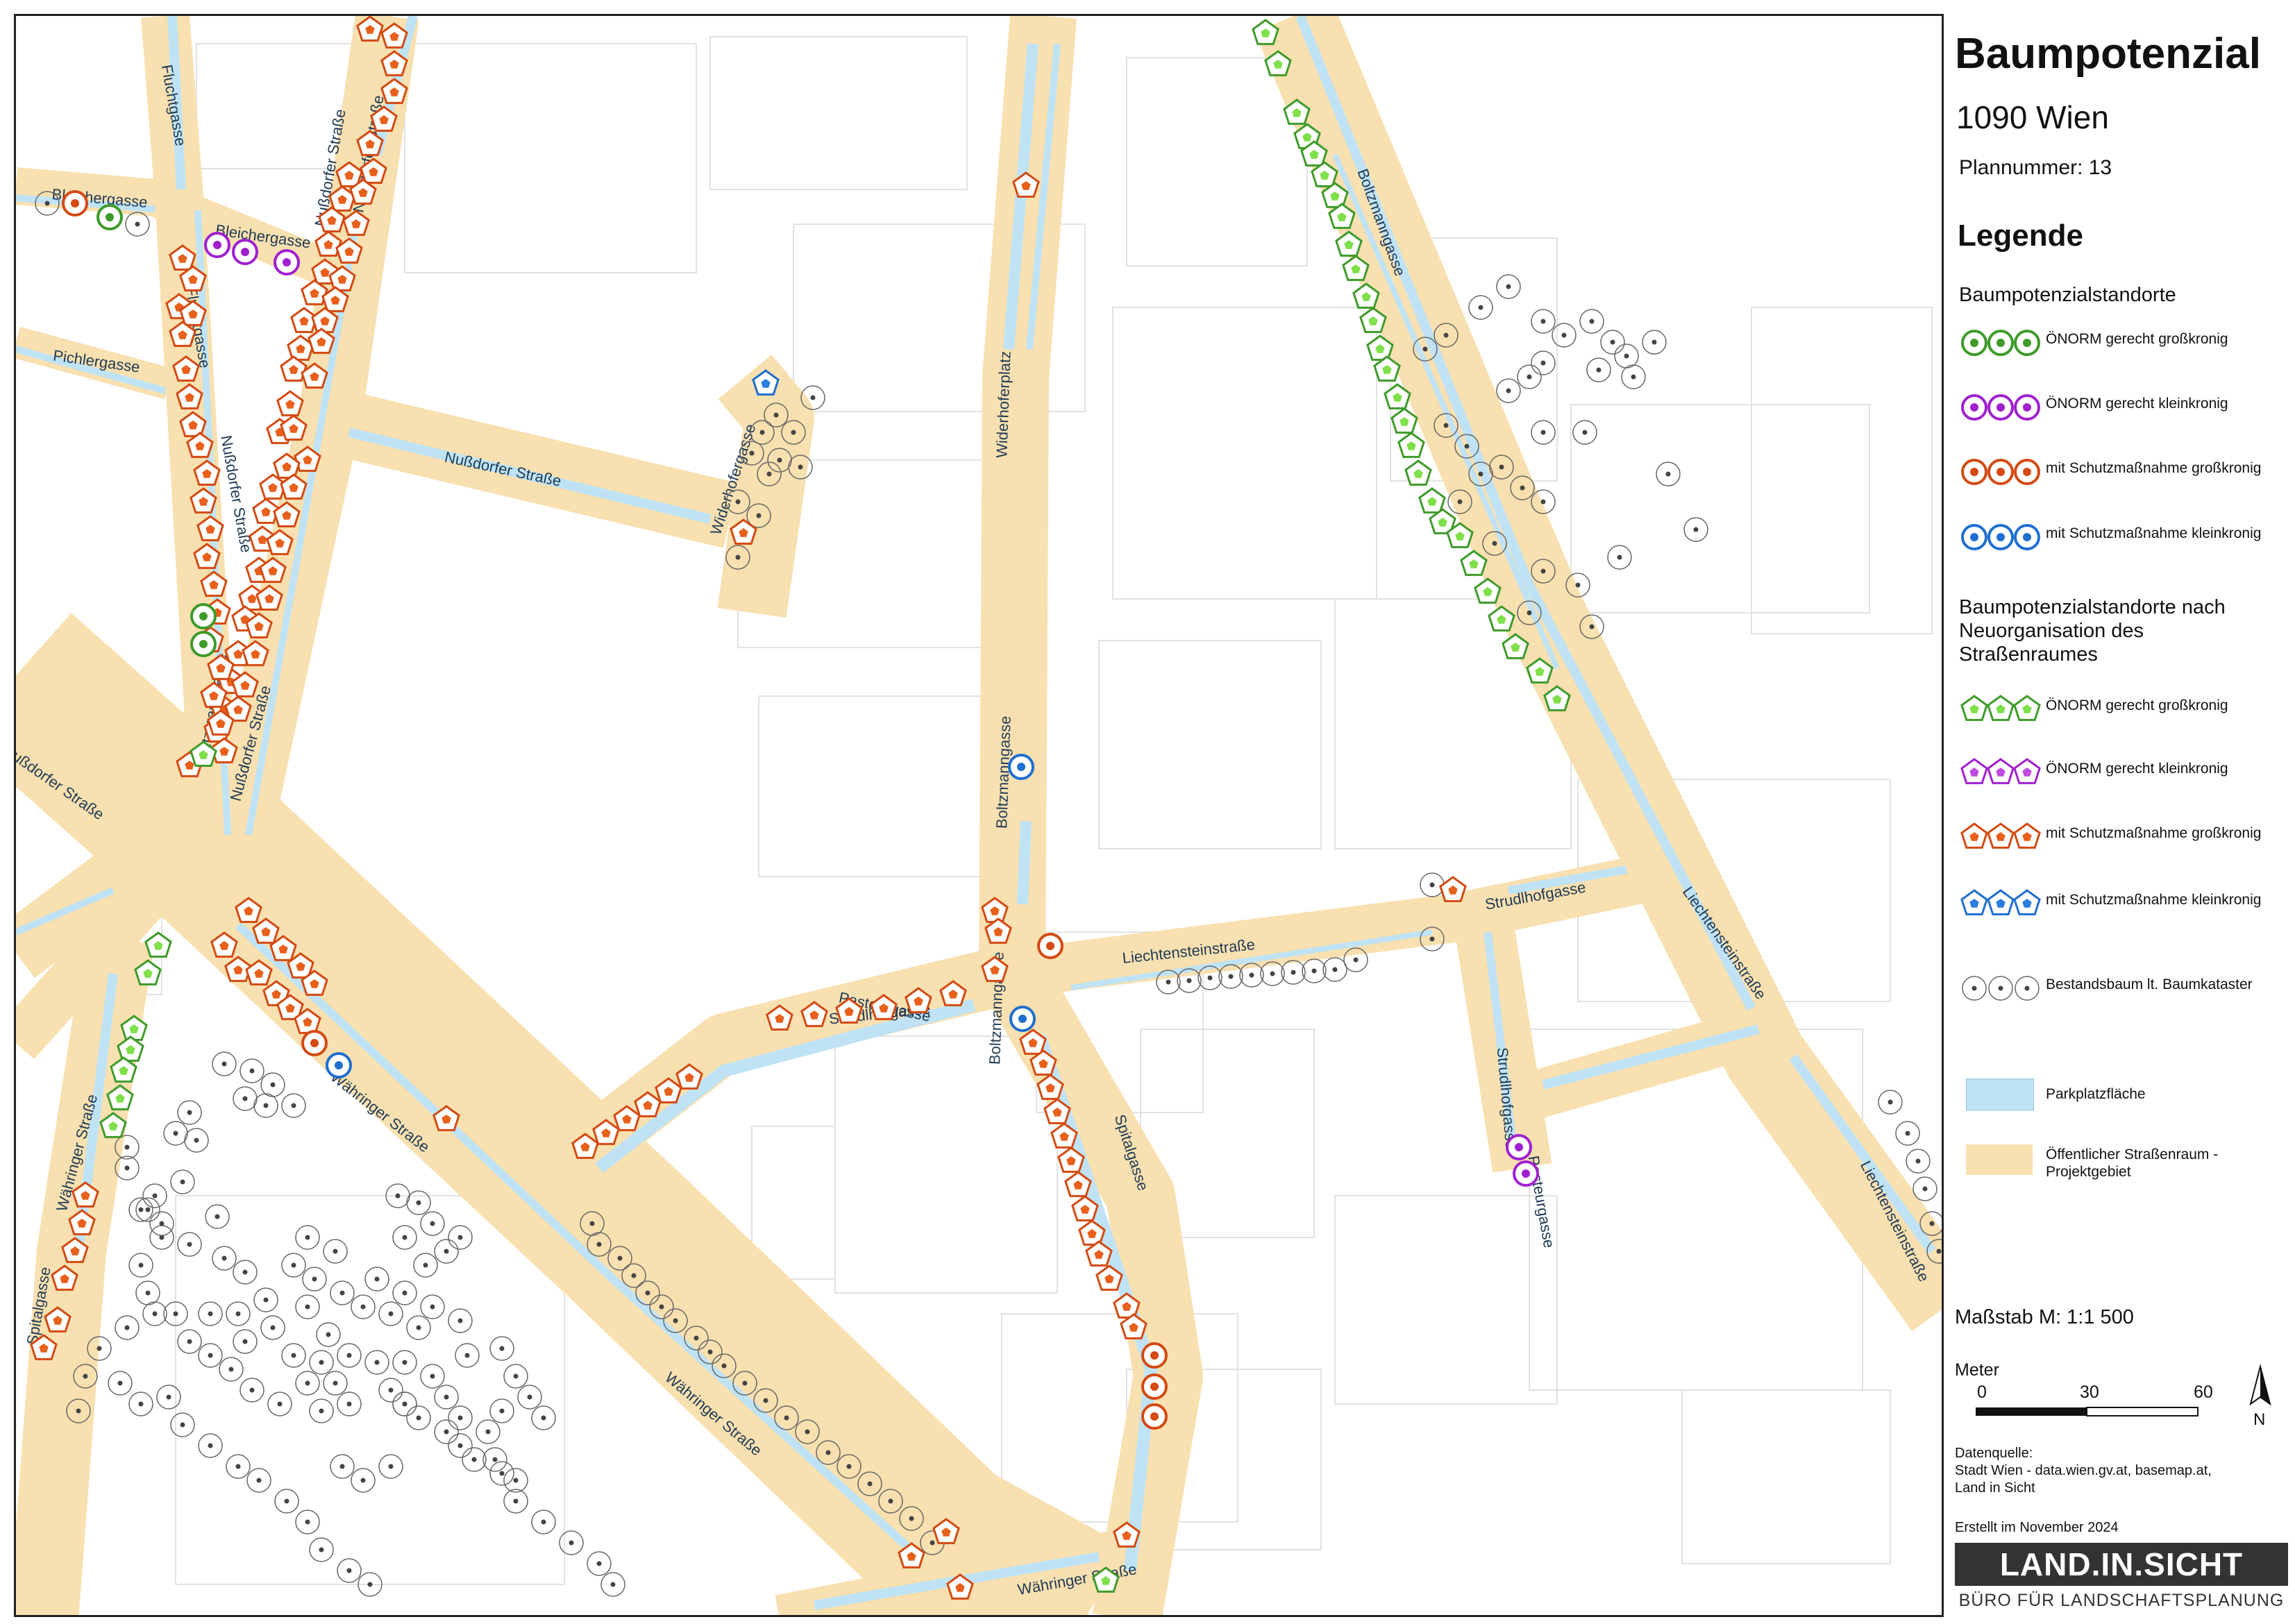 This screenshot has width=2295, height=1624. I want to click on legend-label: Bestandsbaum lt. Baumkataster, so click(2149, 984).